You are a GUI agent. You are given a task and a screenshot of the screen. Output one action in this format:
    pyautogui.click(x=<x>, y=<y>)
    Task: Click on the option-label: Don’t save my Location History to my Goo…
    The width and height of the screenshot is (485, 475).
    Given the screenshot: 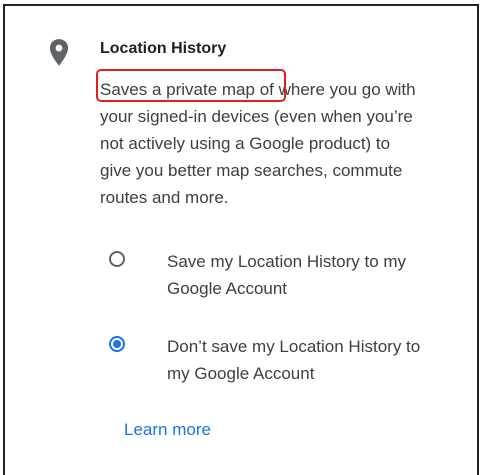 What is the action you would take?
    pyautogui.click(x=294, y=360)
    